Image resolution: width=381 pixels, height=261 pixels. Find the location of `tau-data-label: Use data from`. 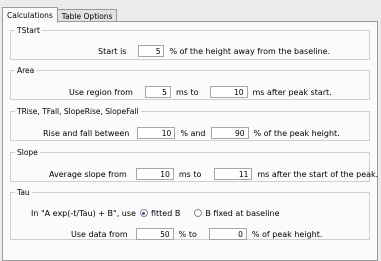

tau-data-label: Use data from is located at coordinates (99, 234).